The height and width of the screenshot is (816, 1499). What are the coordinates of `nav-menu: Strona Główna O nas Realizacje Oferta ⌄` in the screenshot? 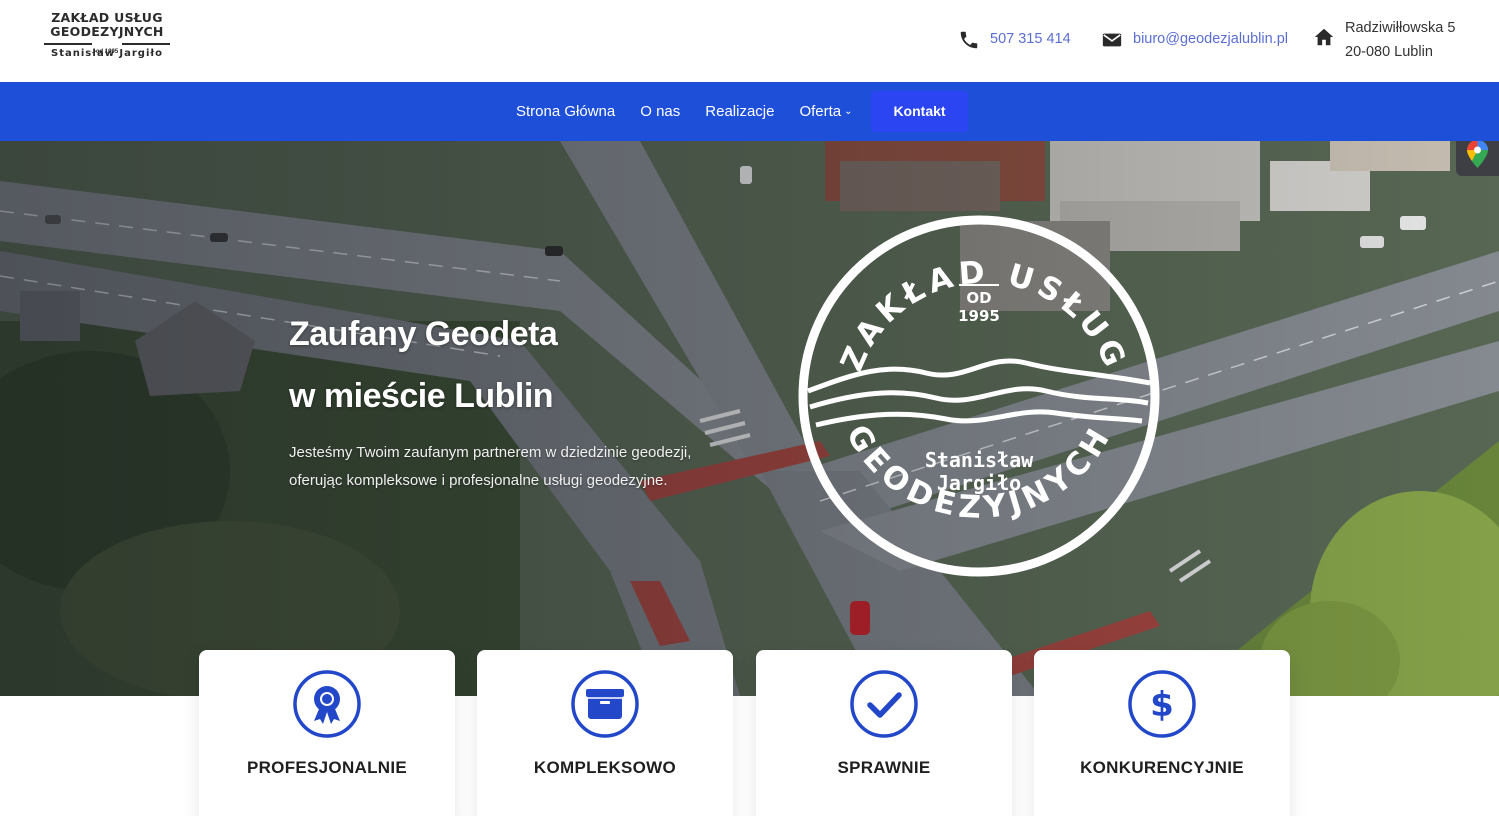 It's located at (697, 111).